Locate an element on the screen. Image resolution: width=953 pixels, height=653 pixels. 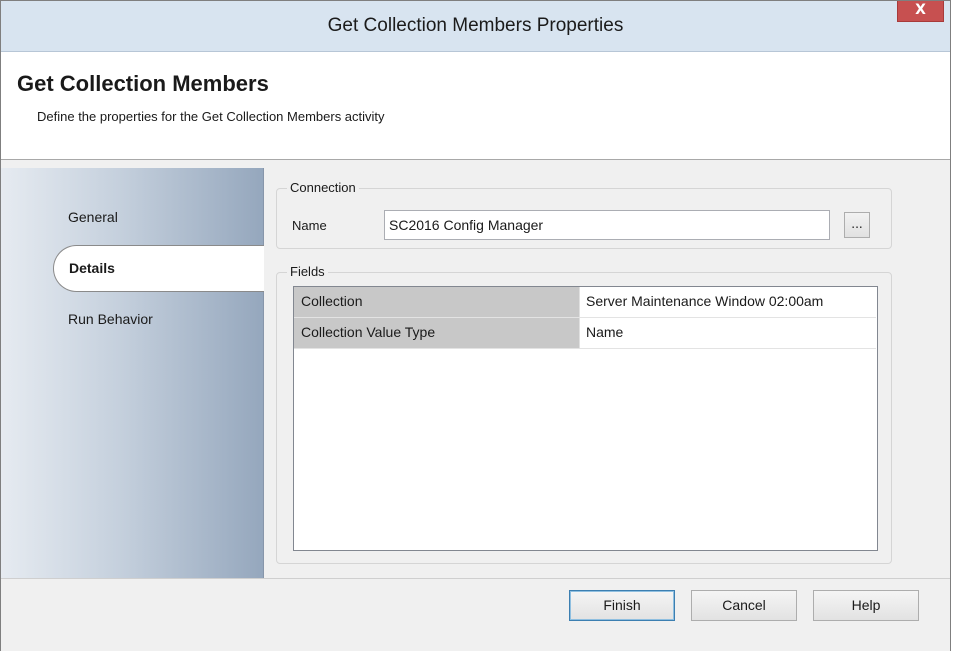
title-bar: Get Collection Members Properties X is located at coordinates (475, 26).